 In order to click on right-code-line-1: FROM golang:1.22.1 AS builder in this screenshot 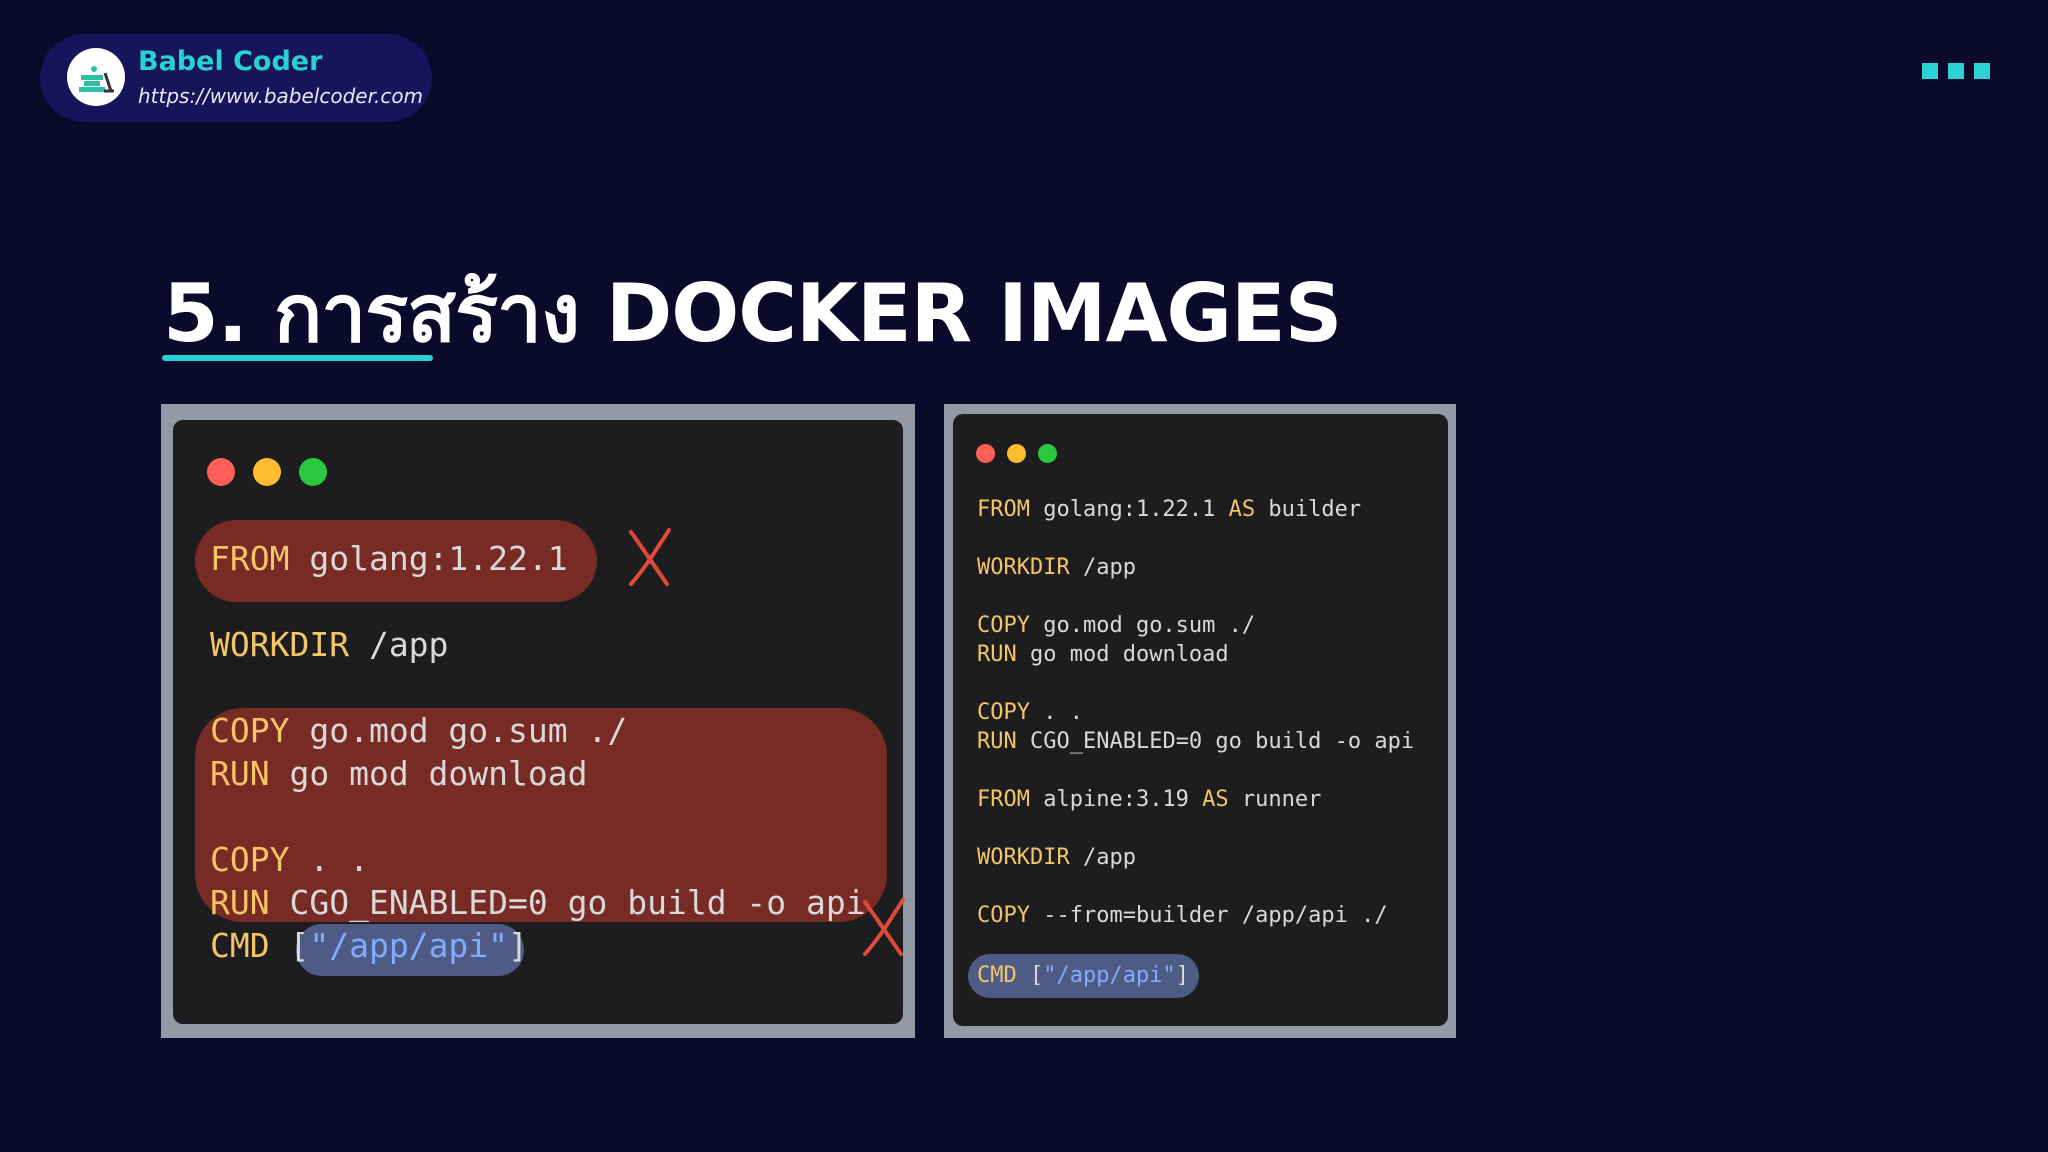, I will do `click(1169, 509)`.